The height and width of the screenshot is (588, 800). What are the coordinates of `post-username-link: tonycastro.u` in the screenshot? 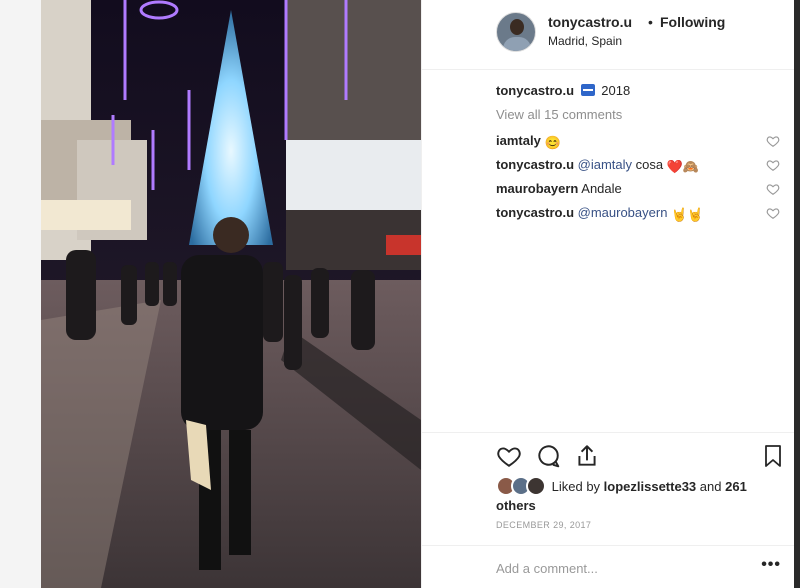 It's located at (590, 22).